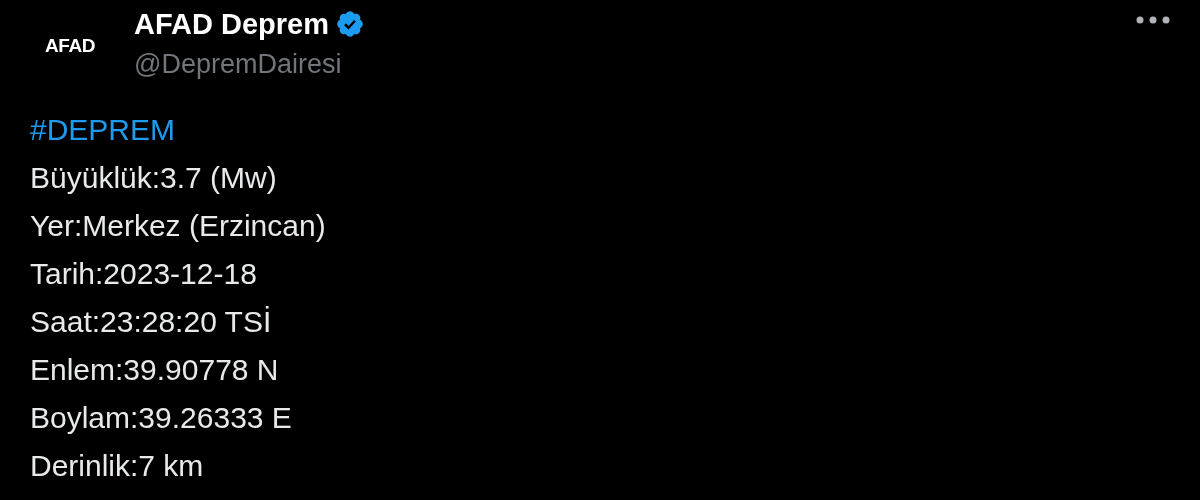  Describe the element at coordinates (231, 24) in the screenshot. I see `display-name: AFAD Deprem` at that location.